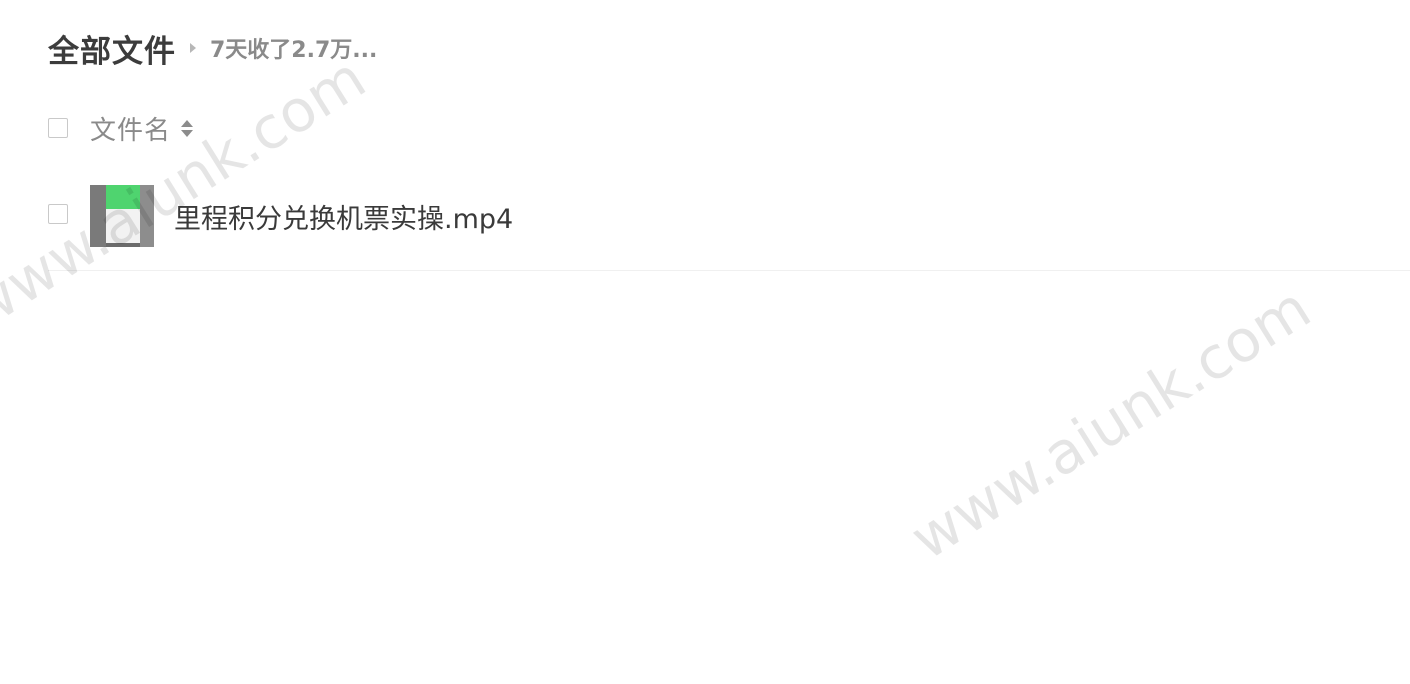  What do you see at coordinates (1110, 423) in the screenshot?
I see `watermark-text: www.aiunk.com` at bounding box center [1110, 423].